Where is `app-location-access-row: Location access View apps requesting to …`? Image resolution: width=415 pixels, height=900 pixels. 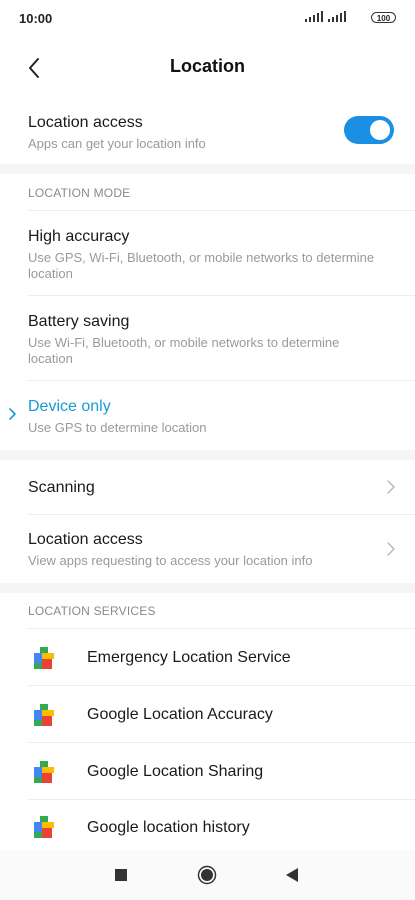
app-location-access-row: Location access View apps requesting to … is located at coordinates (207, 549).